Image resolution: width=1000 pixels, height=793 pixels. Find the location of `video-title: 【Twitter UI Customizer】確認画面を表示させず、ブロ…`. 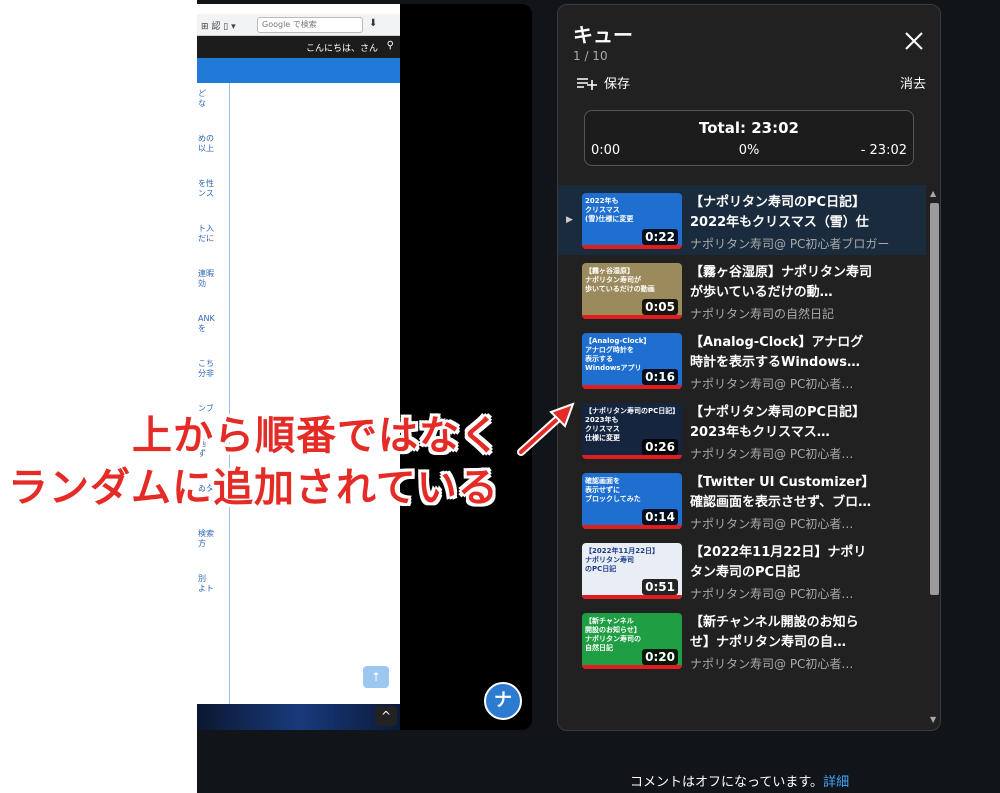

video-title: 【Twitter UI Customizer】確認画面を表示させず、ブロ… is located at coordinates (783, 493).